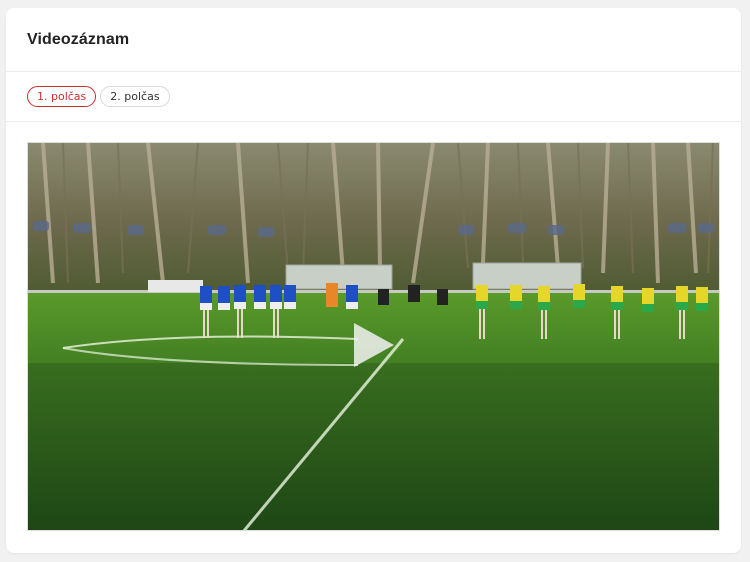 The width and height of the screenshot is (750, 562). What do you see at coordinates (135, 96) in the screenshot?
I see `tab-second-half: 2. polčas` at bounding box center [135, 96].